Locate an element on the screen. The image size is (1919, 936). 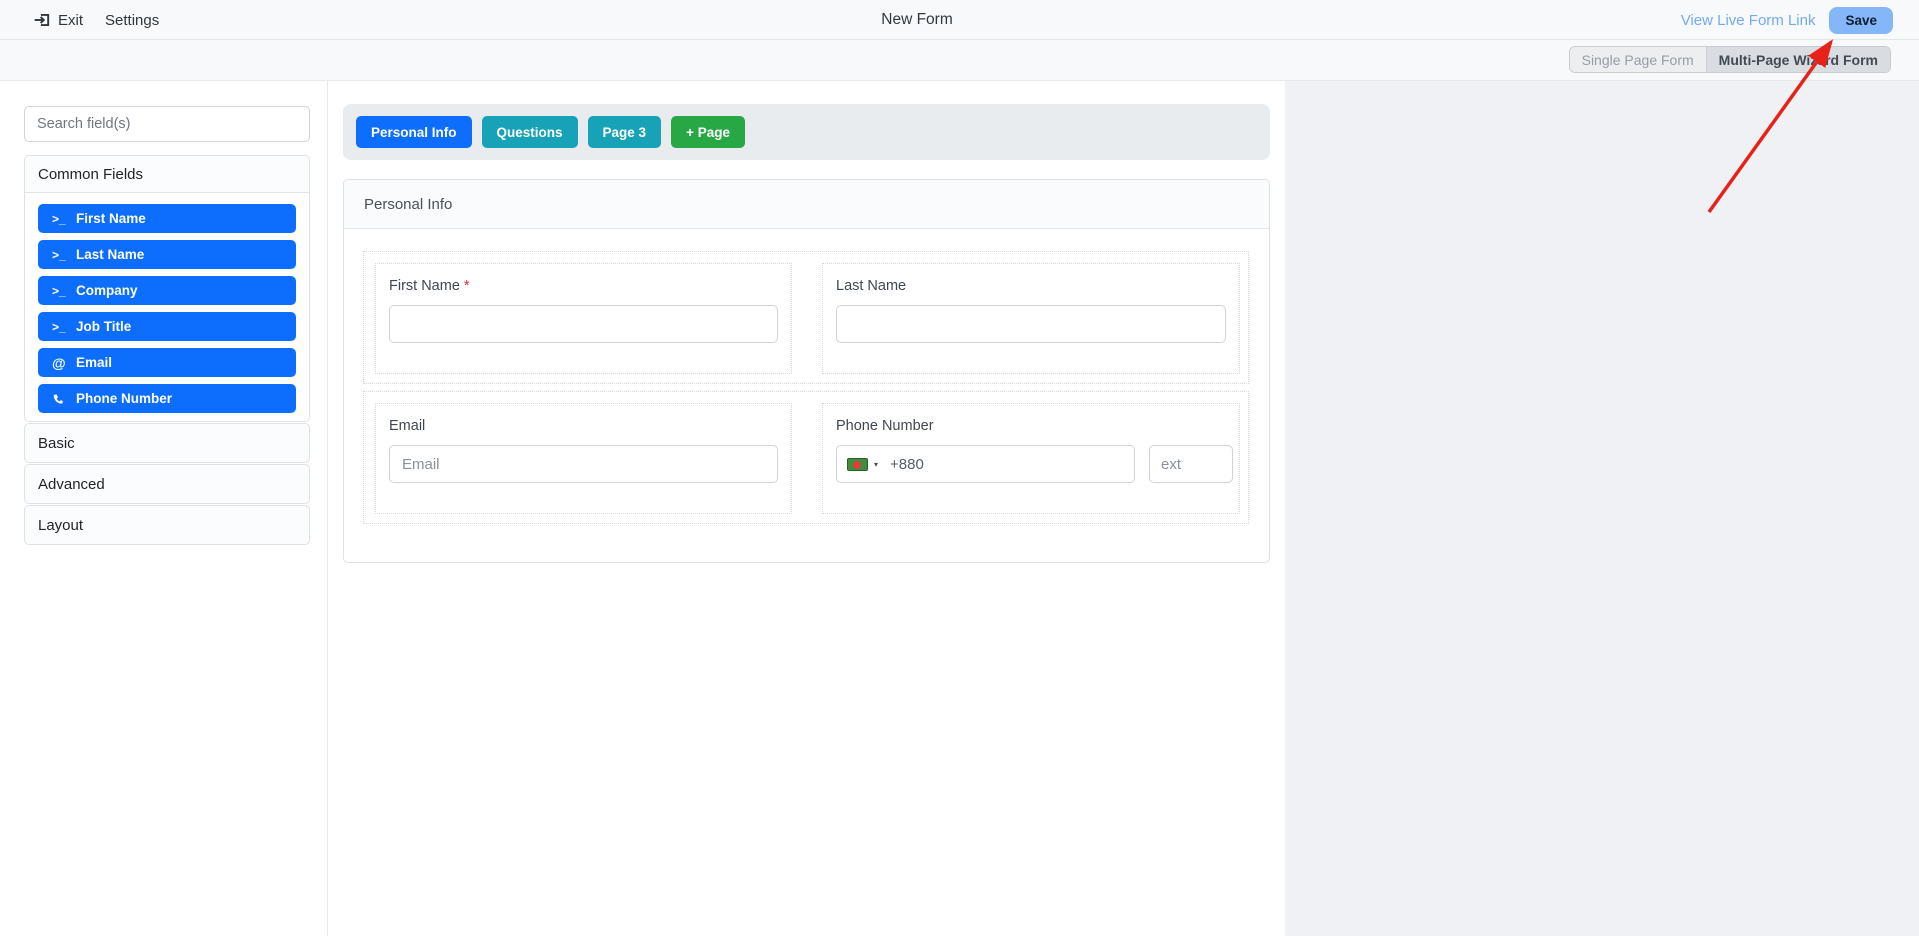
field-button-label: Company is located at coordinates (107, 290).